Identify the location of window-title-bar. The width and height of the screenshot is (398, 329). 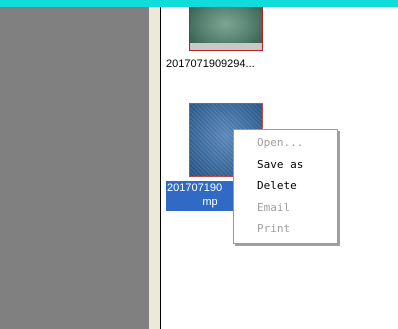
(199, 3).